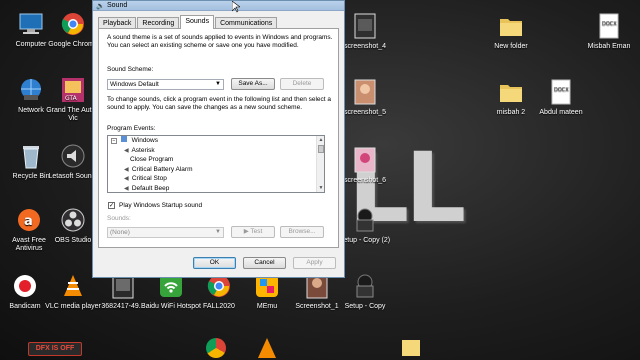  What do you see at coordinates (71, 98) in the screenshot?
I see `svg-text: GTA` at bounding box center [71, 98].